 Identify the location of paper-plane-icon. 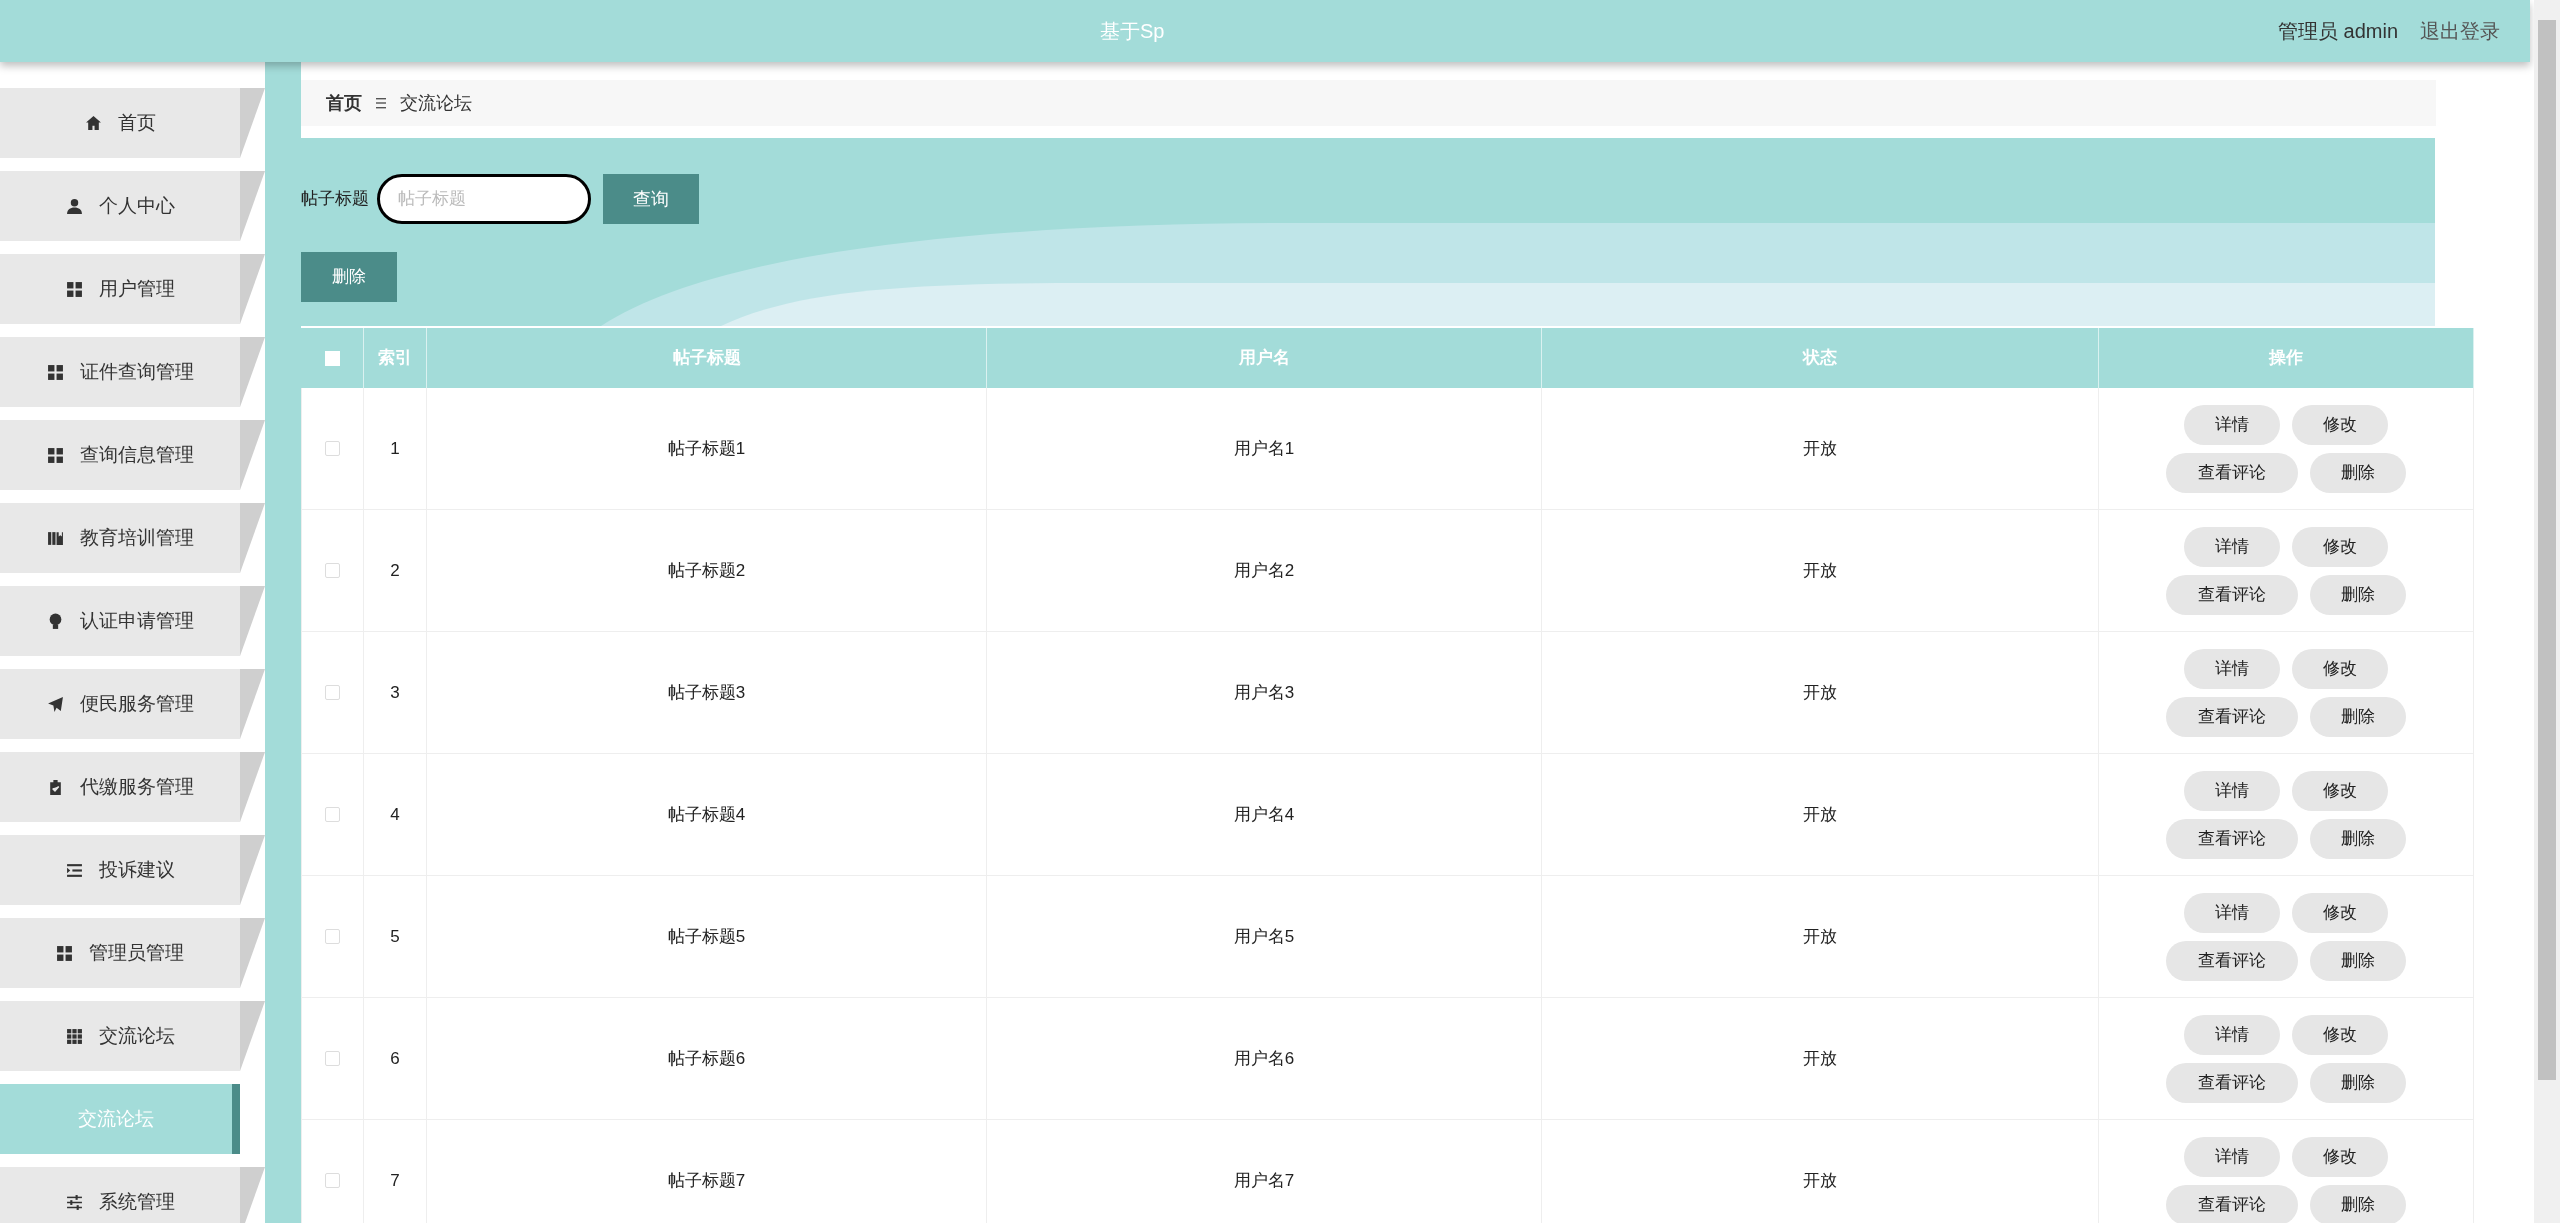
(55, 704).